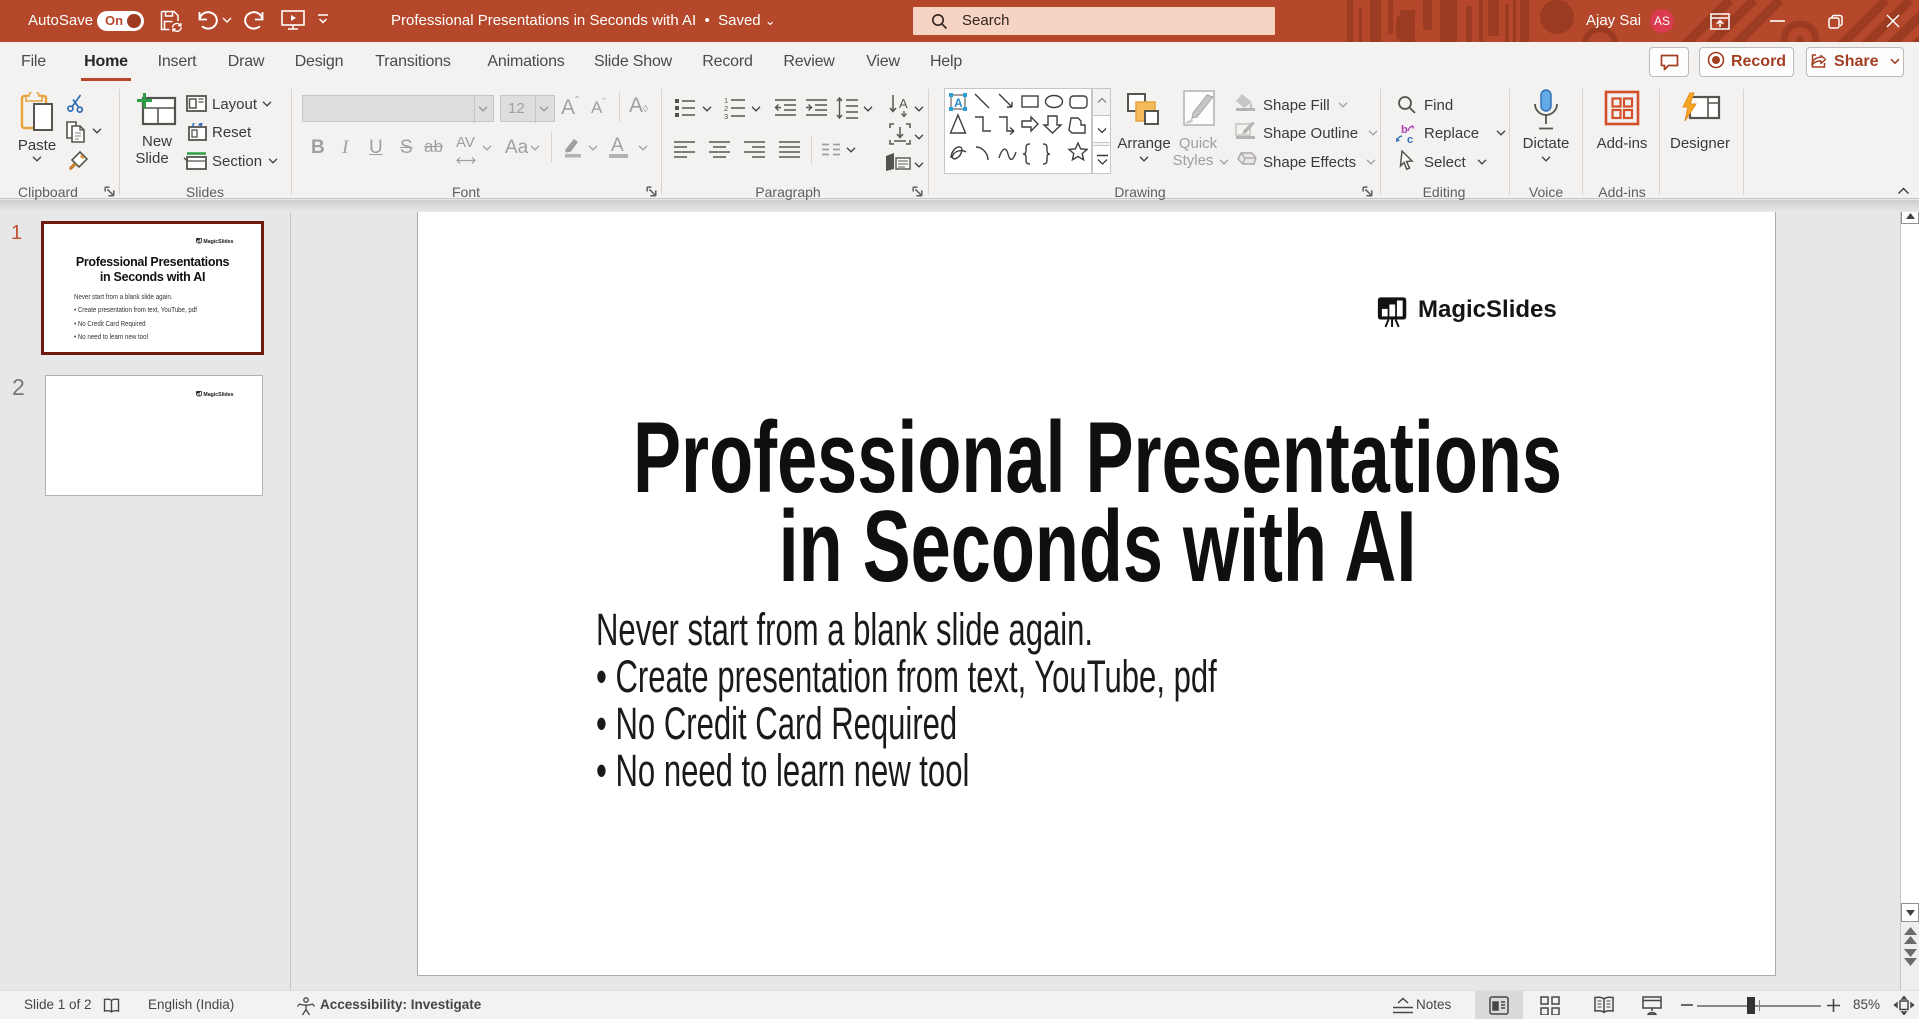 The height and width of the screenshot is (1019, 1919). I want to click on svg-text: c, so click(1410, 139).